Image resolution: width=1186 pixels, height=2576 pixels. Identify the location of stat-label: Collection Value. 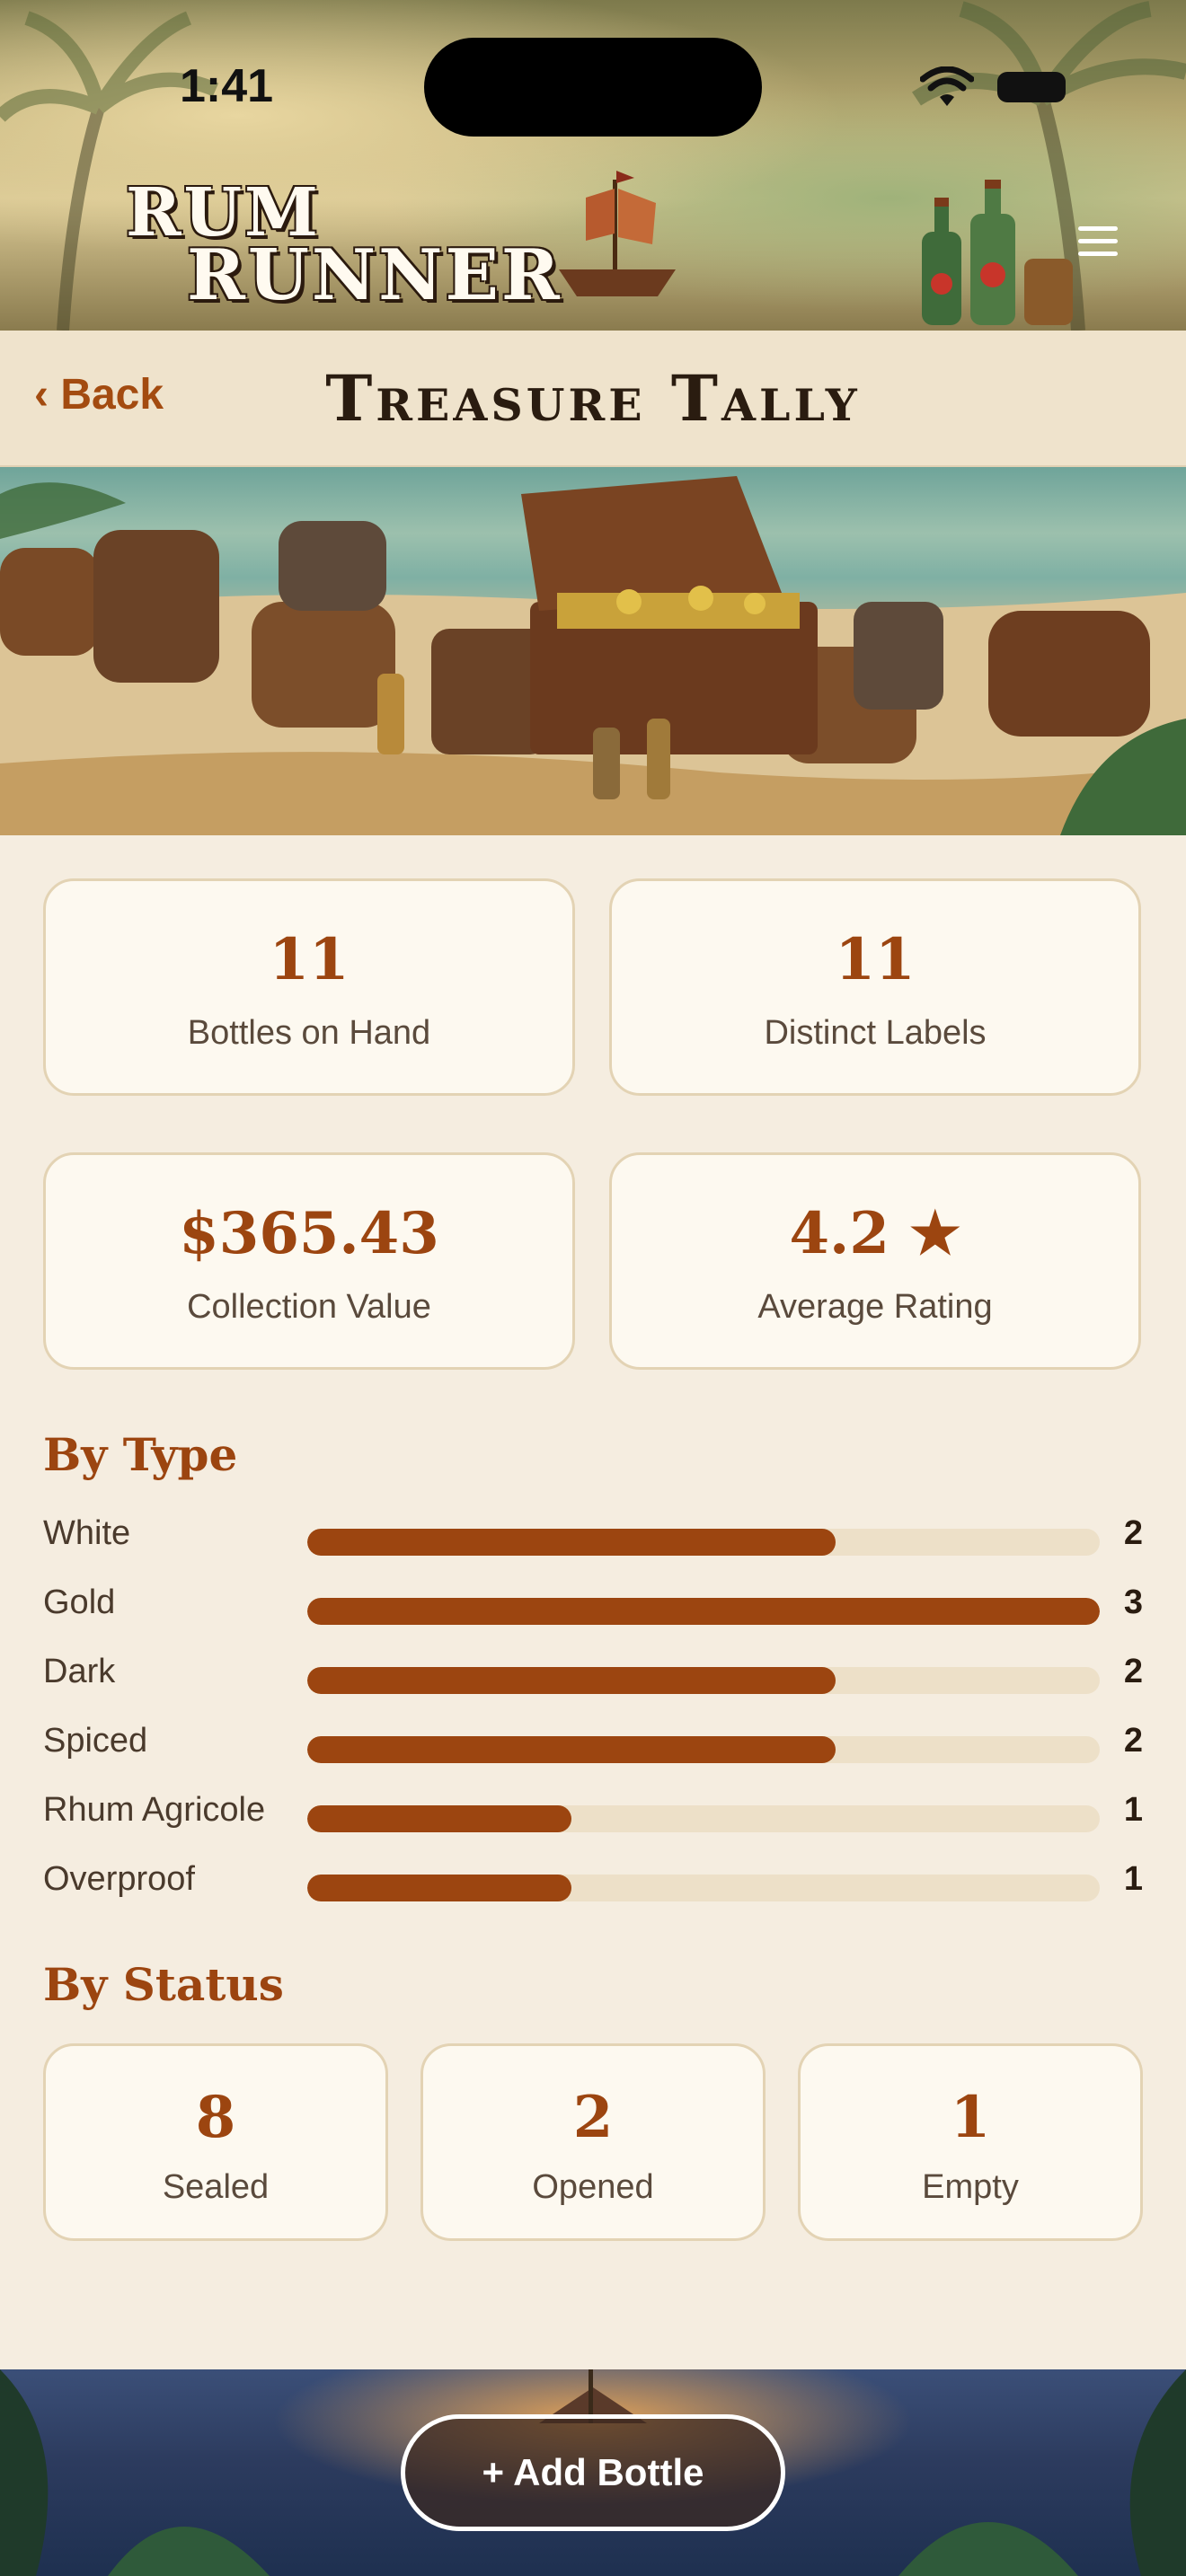
(309, 1307).